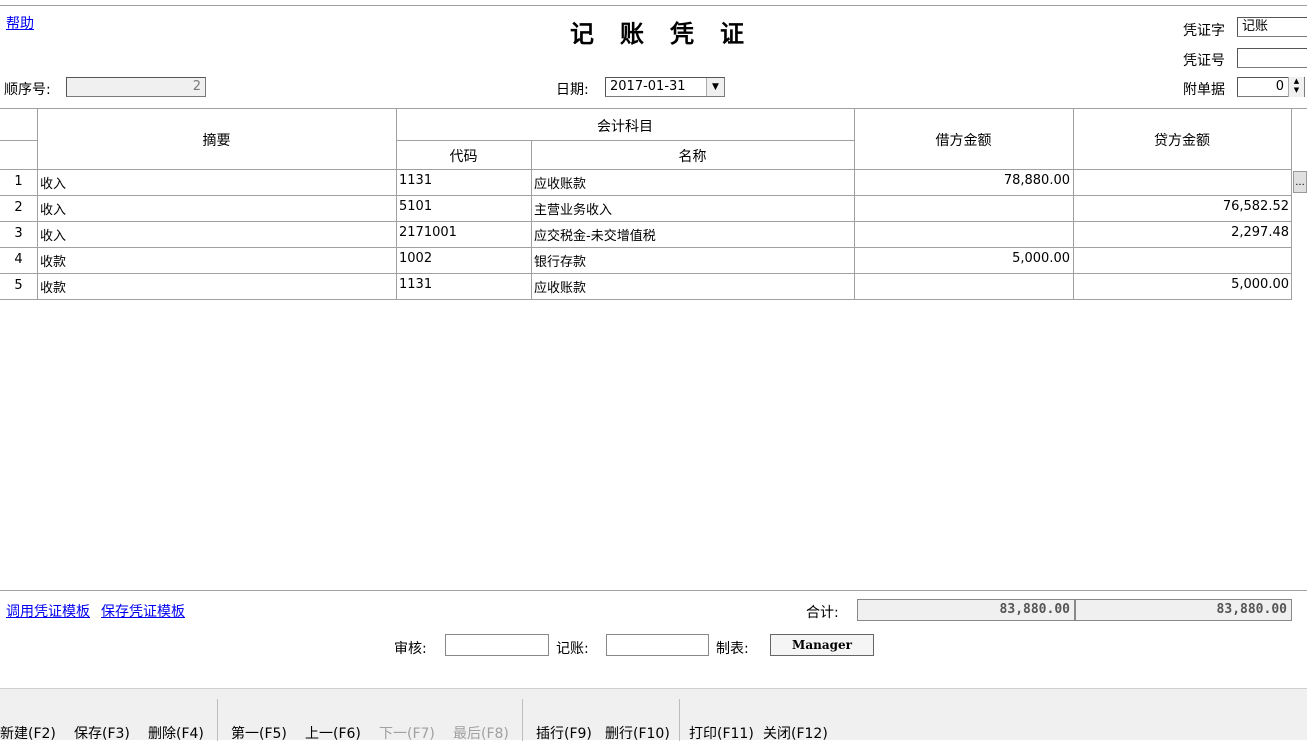 This screenshot has height=743, width=1307. Describe the element at coordinates (497, 645) in the screenshot. I see `audit-field` at that location.